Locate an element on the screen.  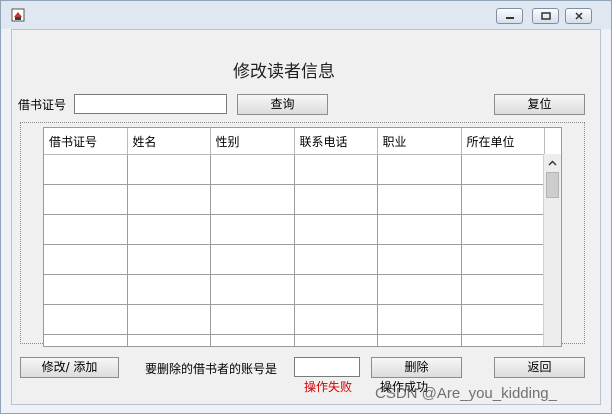
fail-status: 操作失败 is located at coordinates (328, 387).